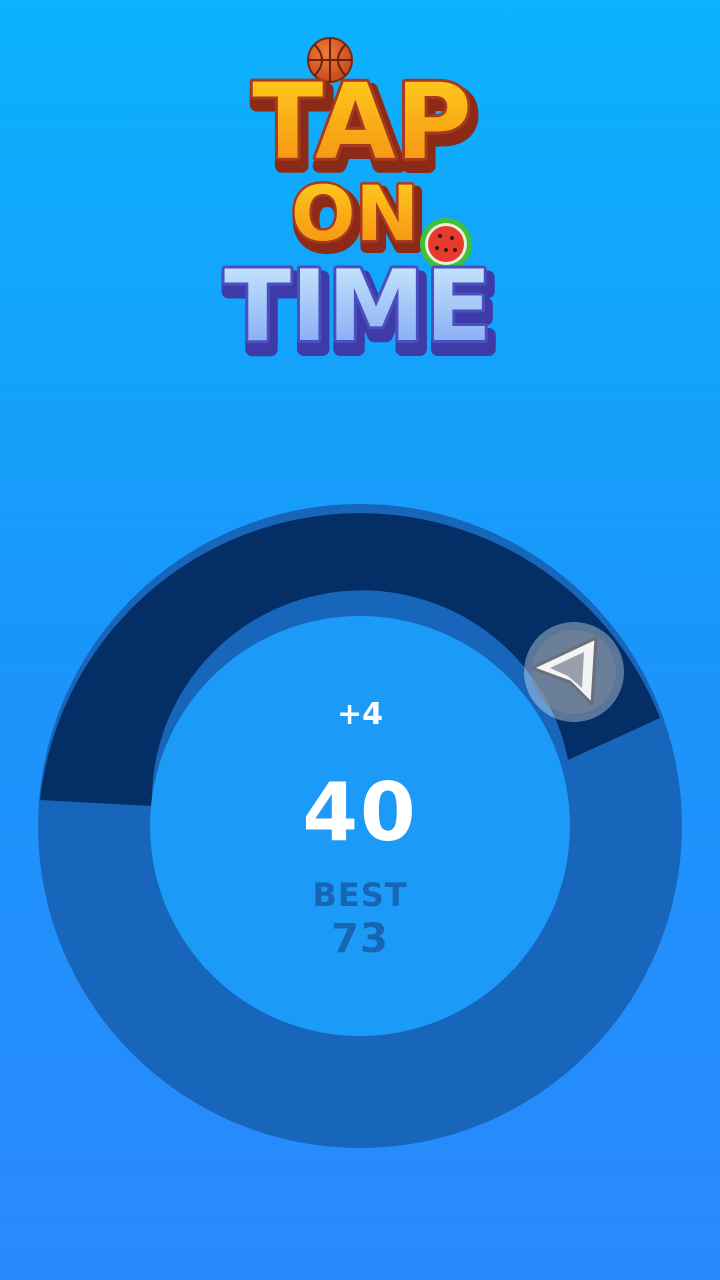  What do you see at coordinates (359, 714) in the screenshot?
I see `score-delta: +4` at bounding box center [359, 714].